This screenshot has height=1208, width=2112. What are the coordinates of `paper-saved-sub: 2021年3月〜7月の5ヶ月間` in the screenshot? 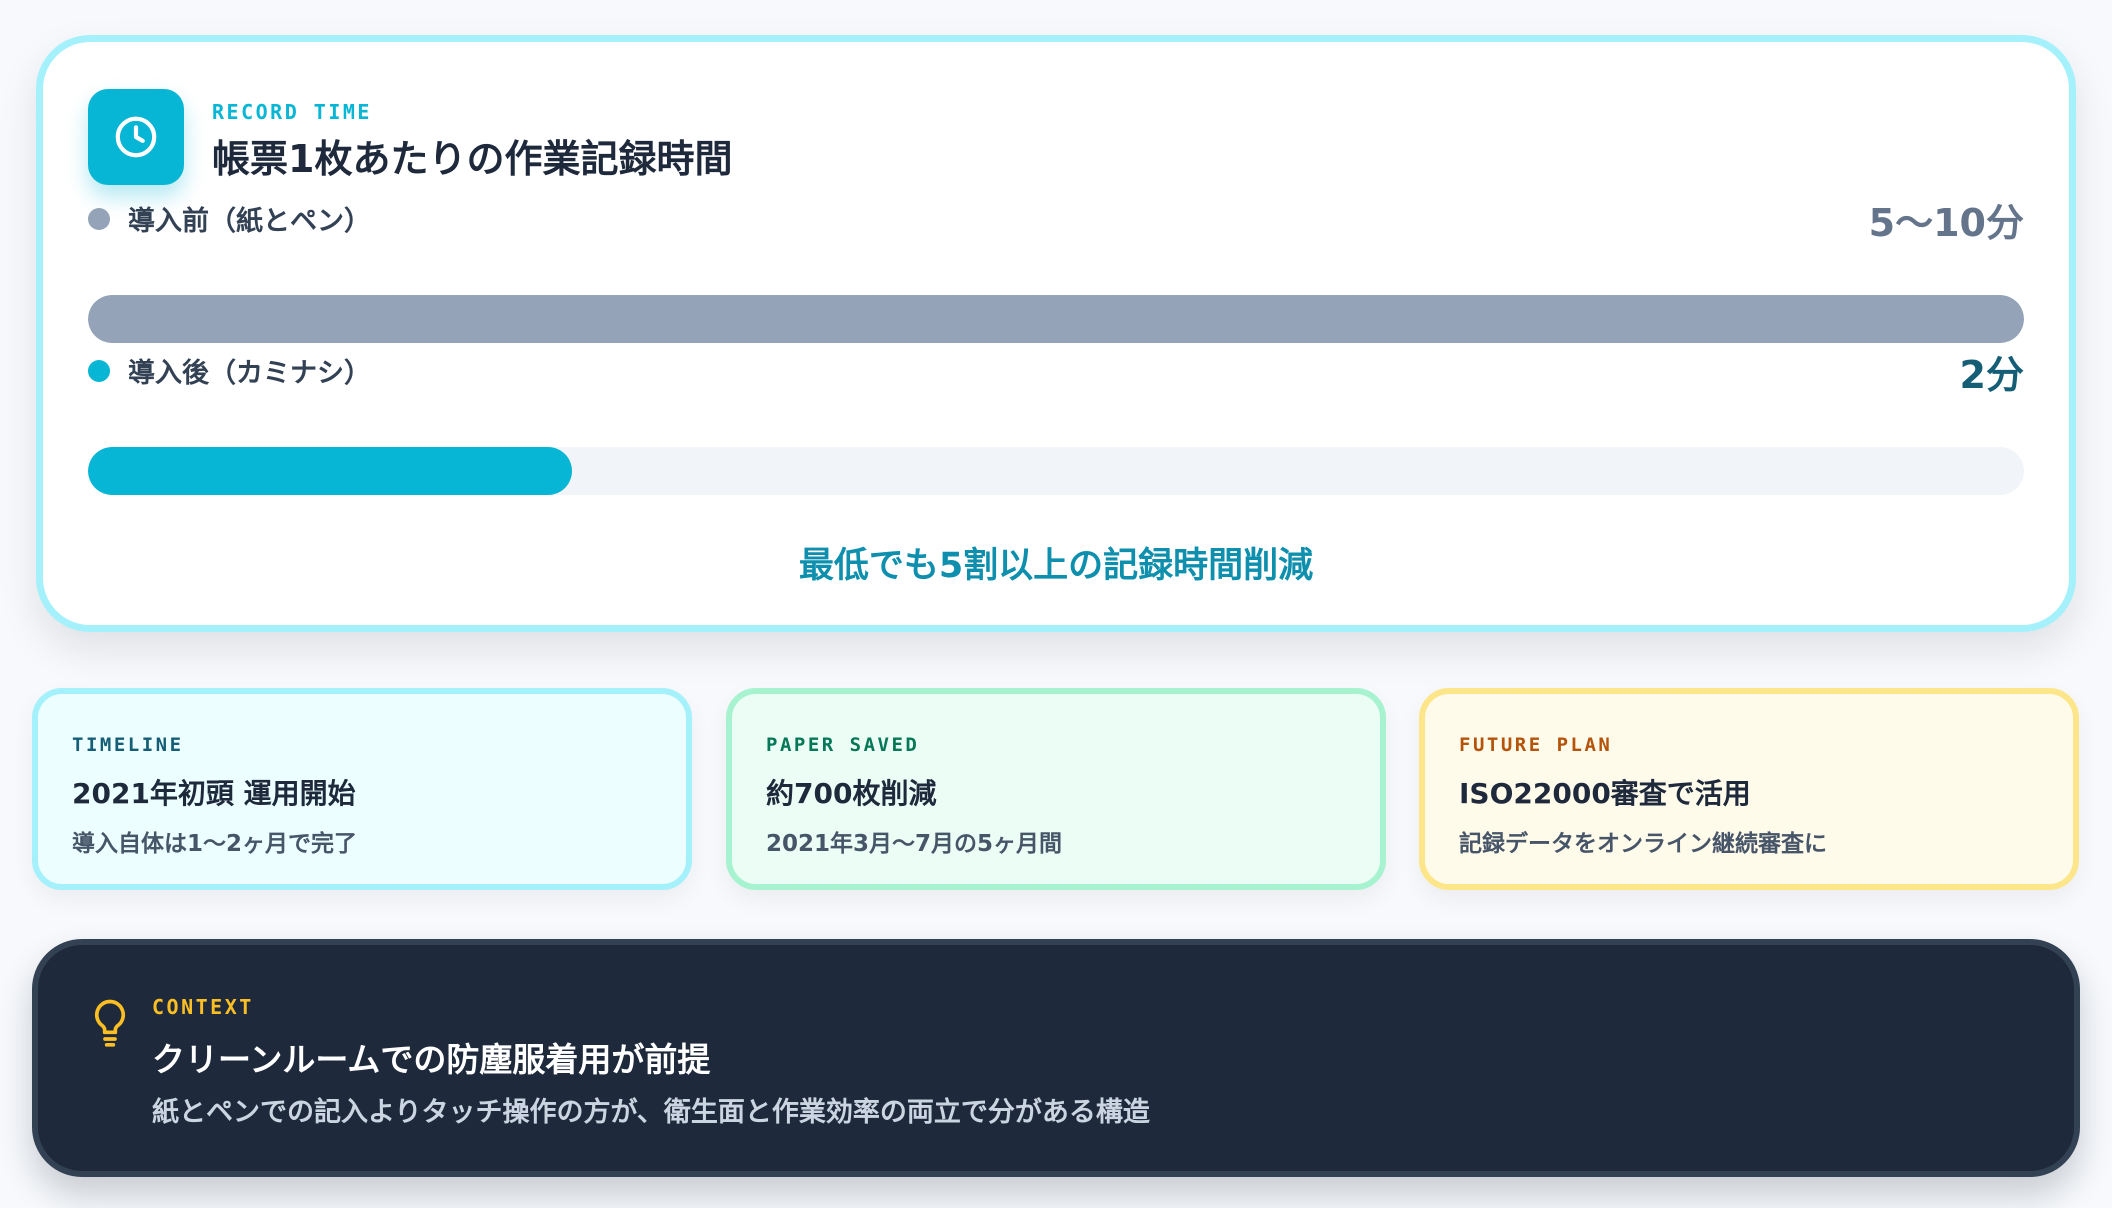 It's located at (914, 844).